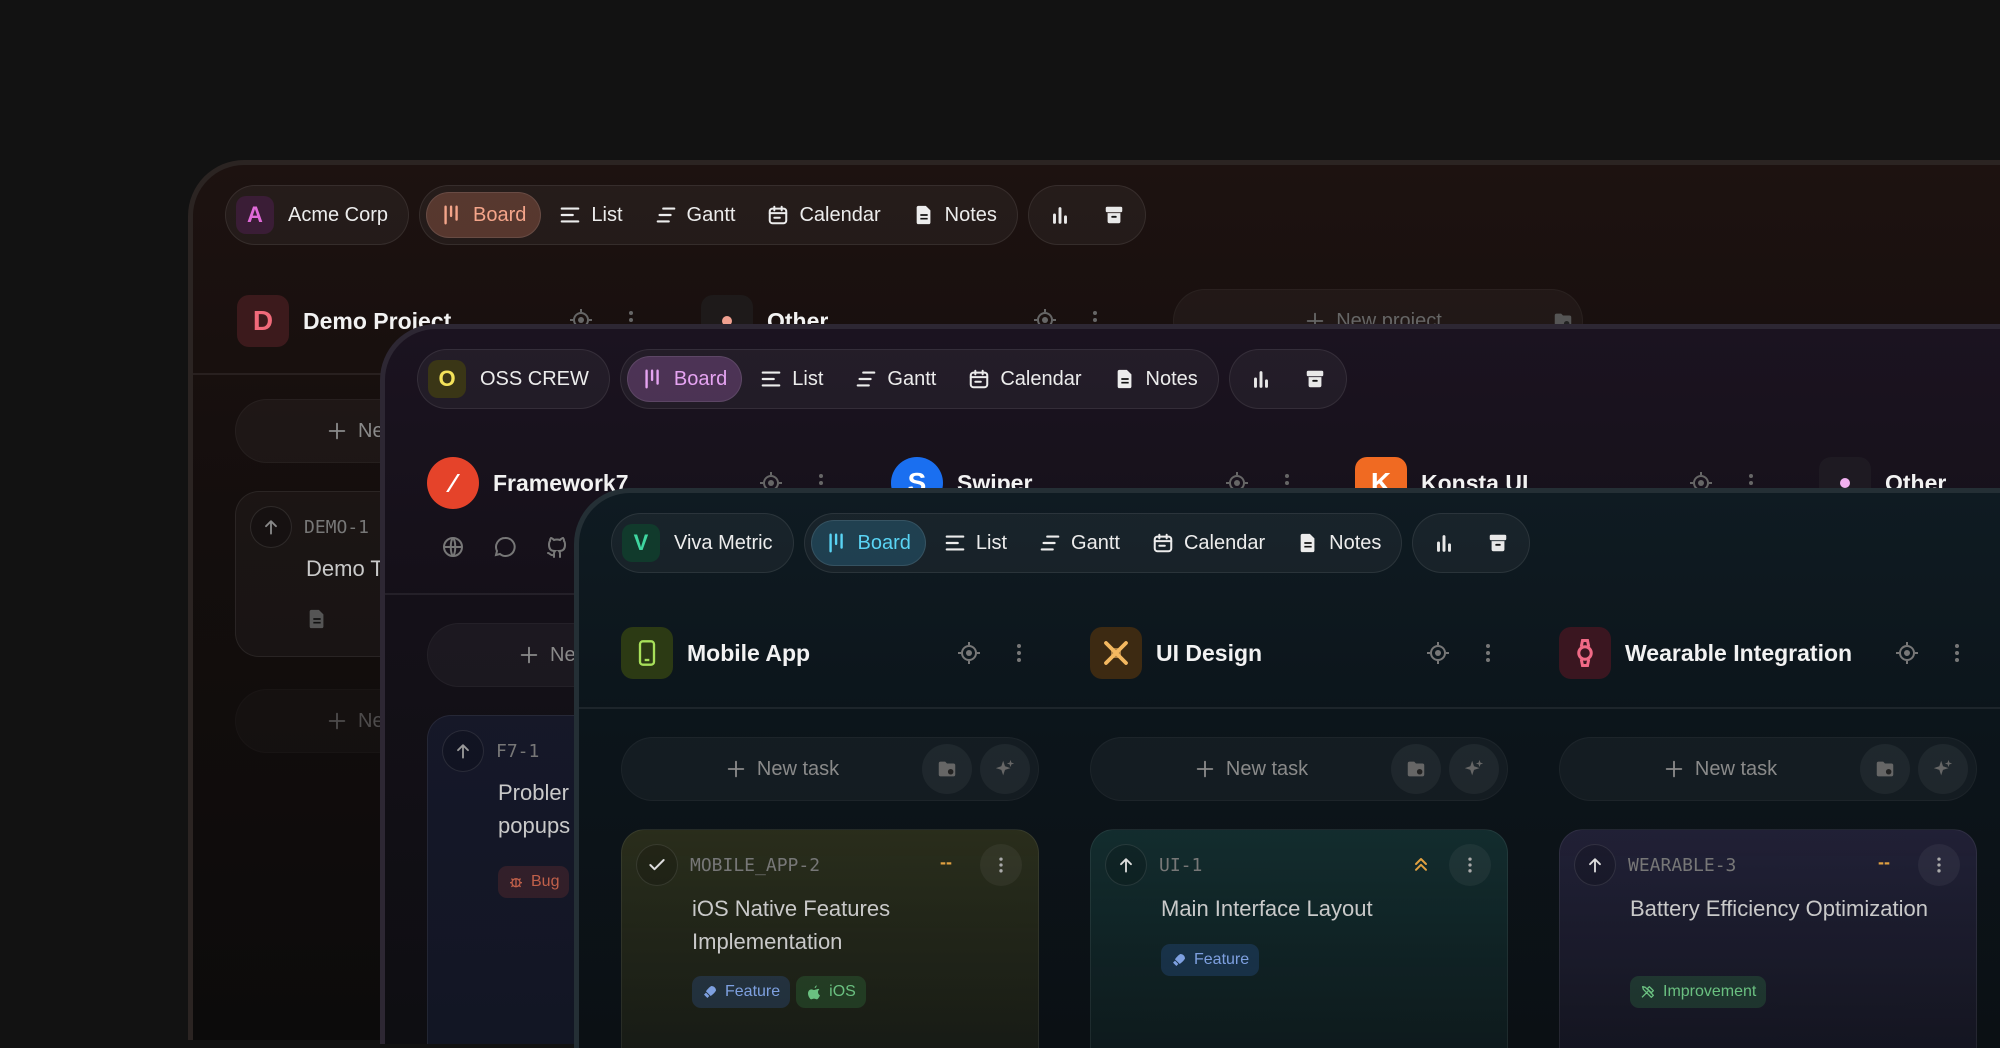 Image resolution: width=2000 pixels, height=1048 pixels. I want to click on workspace-name: OSS CREW, so click(534, 378).